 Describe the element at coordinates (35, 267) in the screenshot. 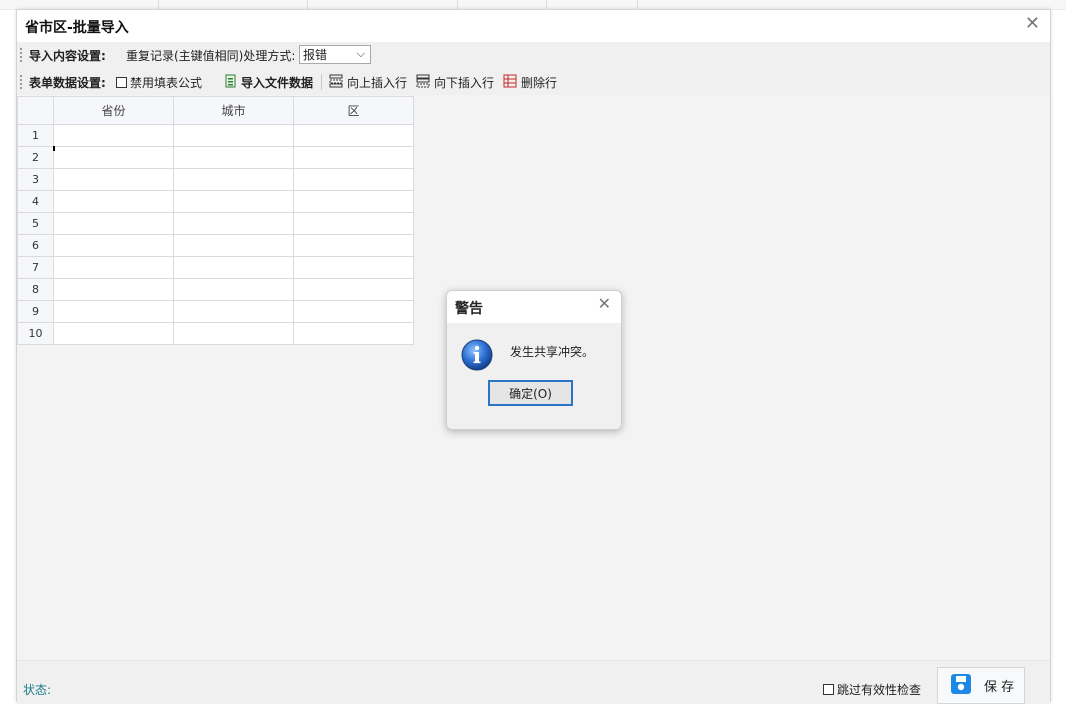

I see `row-number: 7` at that location.